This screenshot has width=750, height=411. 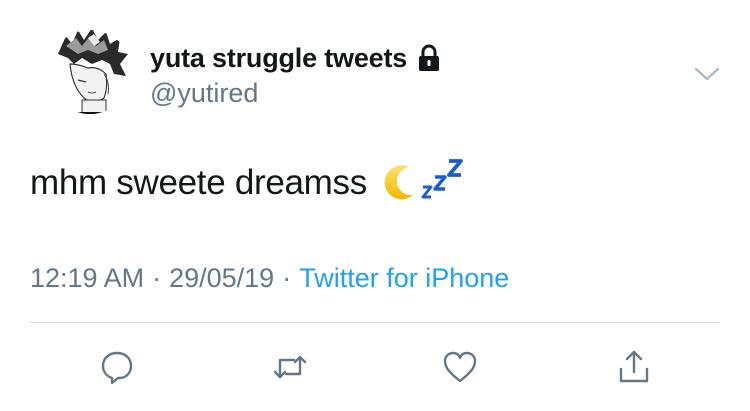 What do you see at coordinates (442, 178) in the screenshot?
I see `zzz-icon` at bounding box center [442, 178].